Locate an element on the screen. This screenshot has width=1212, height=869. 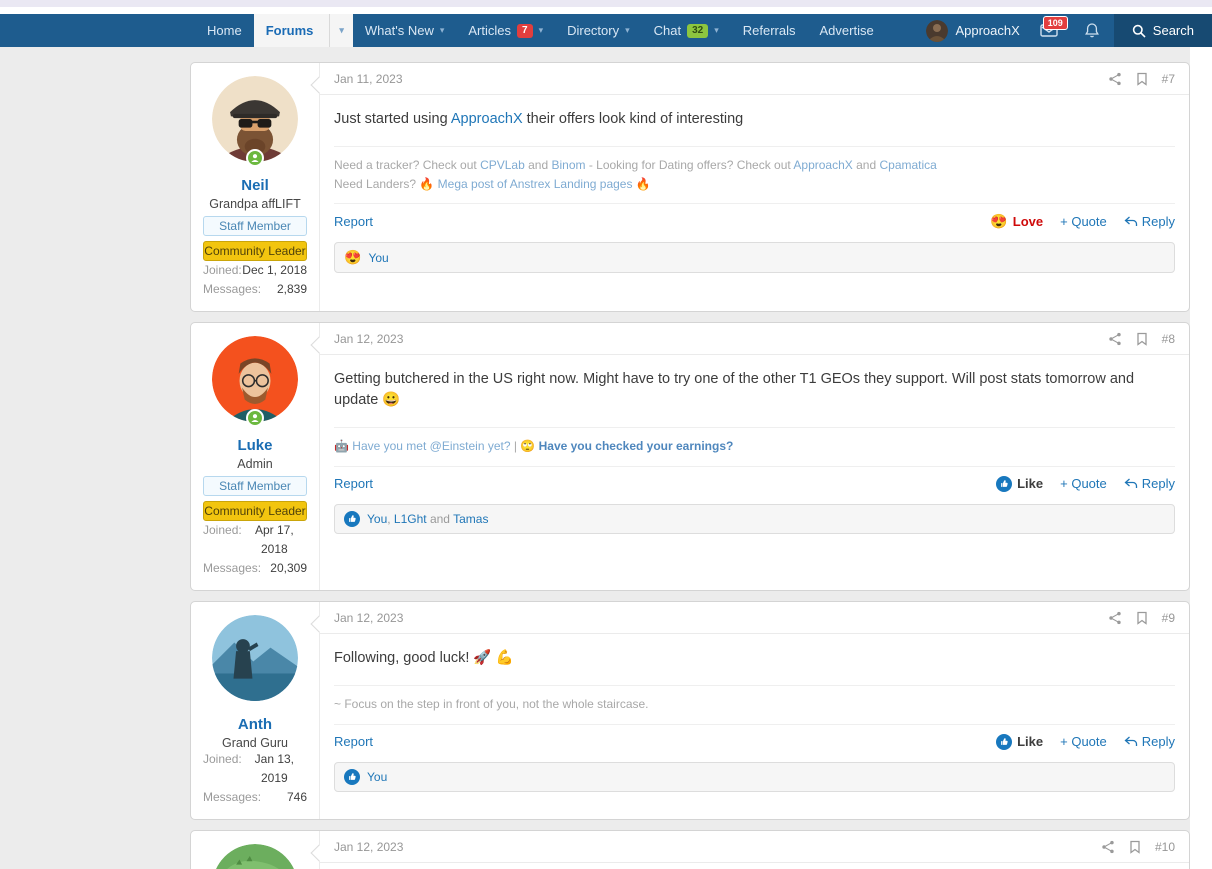
nav-forums: Forums ▾ is located at coordinates (303, 30).